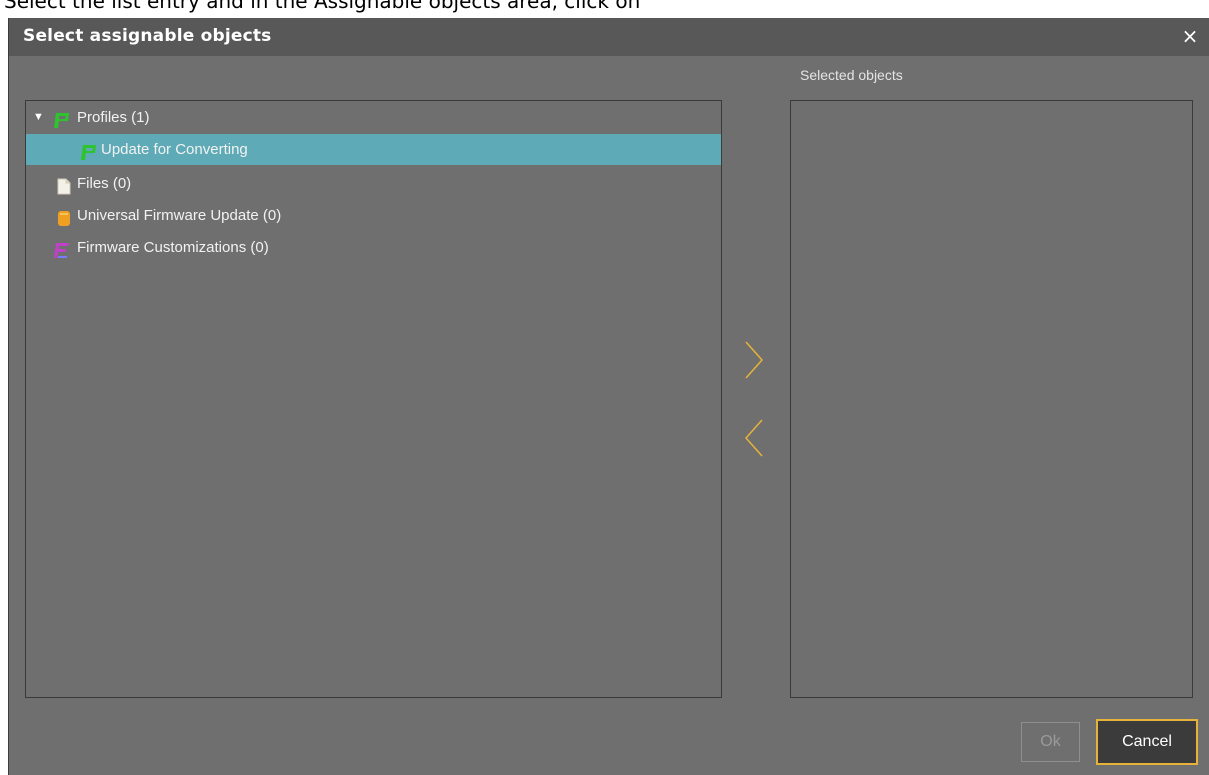 This screenshot has height=775, width=1209. What do you see at coordinates (179, 215) in the screenshot?
I see `tree-item-label: Universal Firmware Update (0)` at bounding box center [179, 215].